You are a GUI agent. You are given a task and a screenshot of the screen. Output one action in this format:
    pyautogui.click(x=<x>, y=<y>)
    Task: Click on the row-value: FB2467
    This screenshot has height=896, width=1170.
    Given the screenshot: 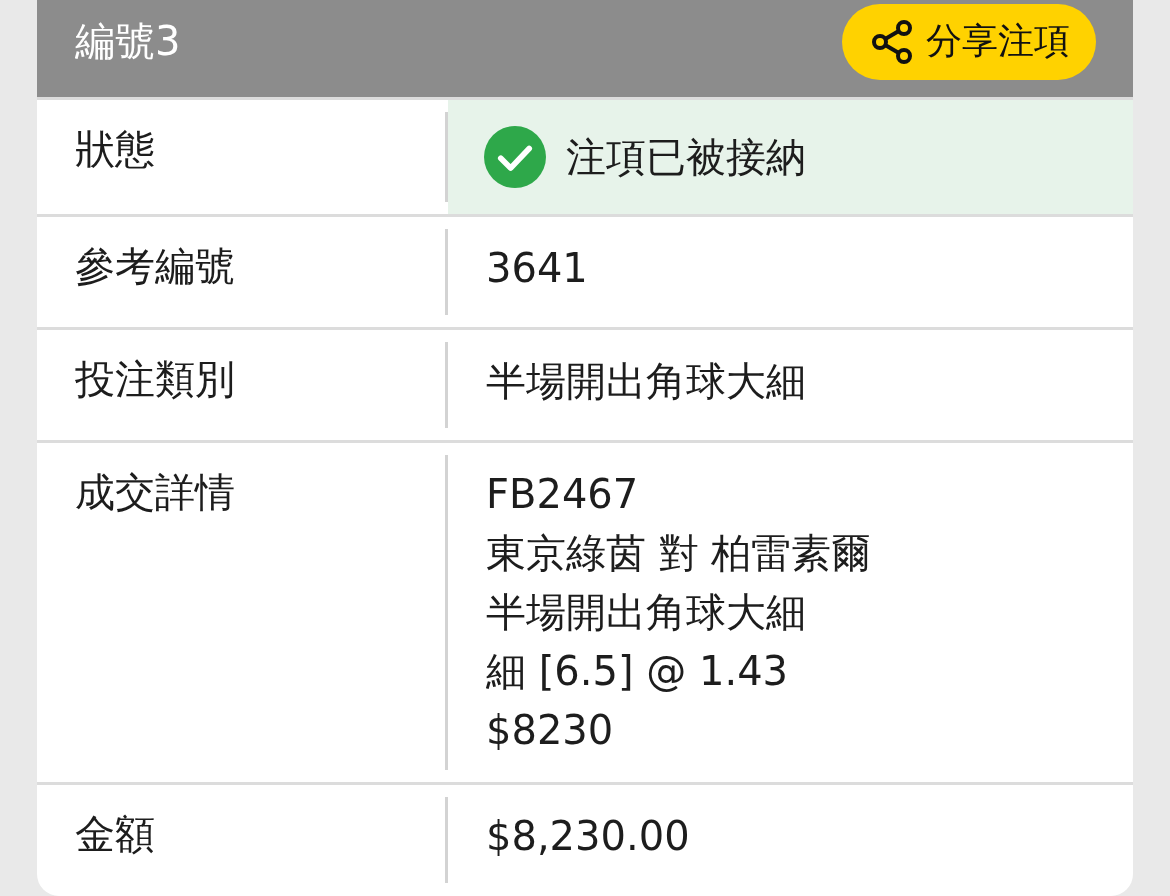 What is the action you would take?
    pyautogui.click(x=563, y=494)
    